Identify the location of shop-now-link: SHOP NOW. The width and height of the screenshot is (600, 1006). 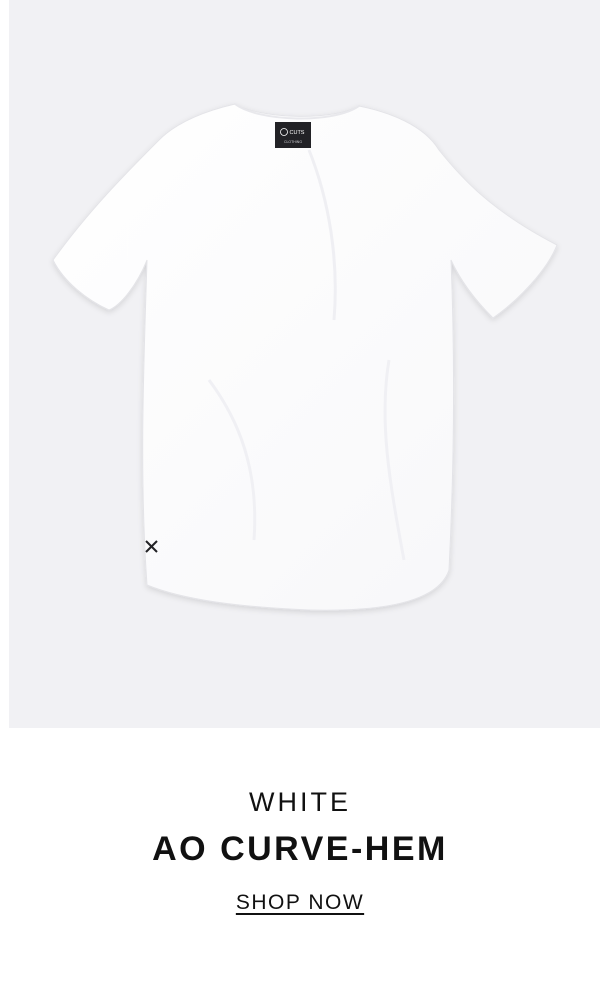
(300, 902).